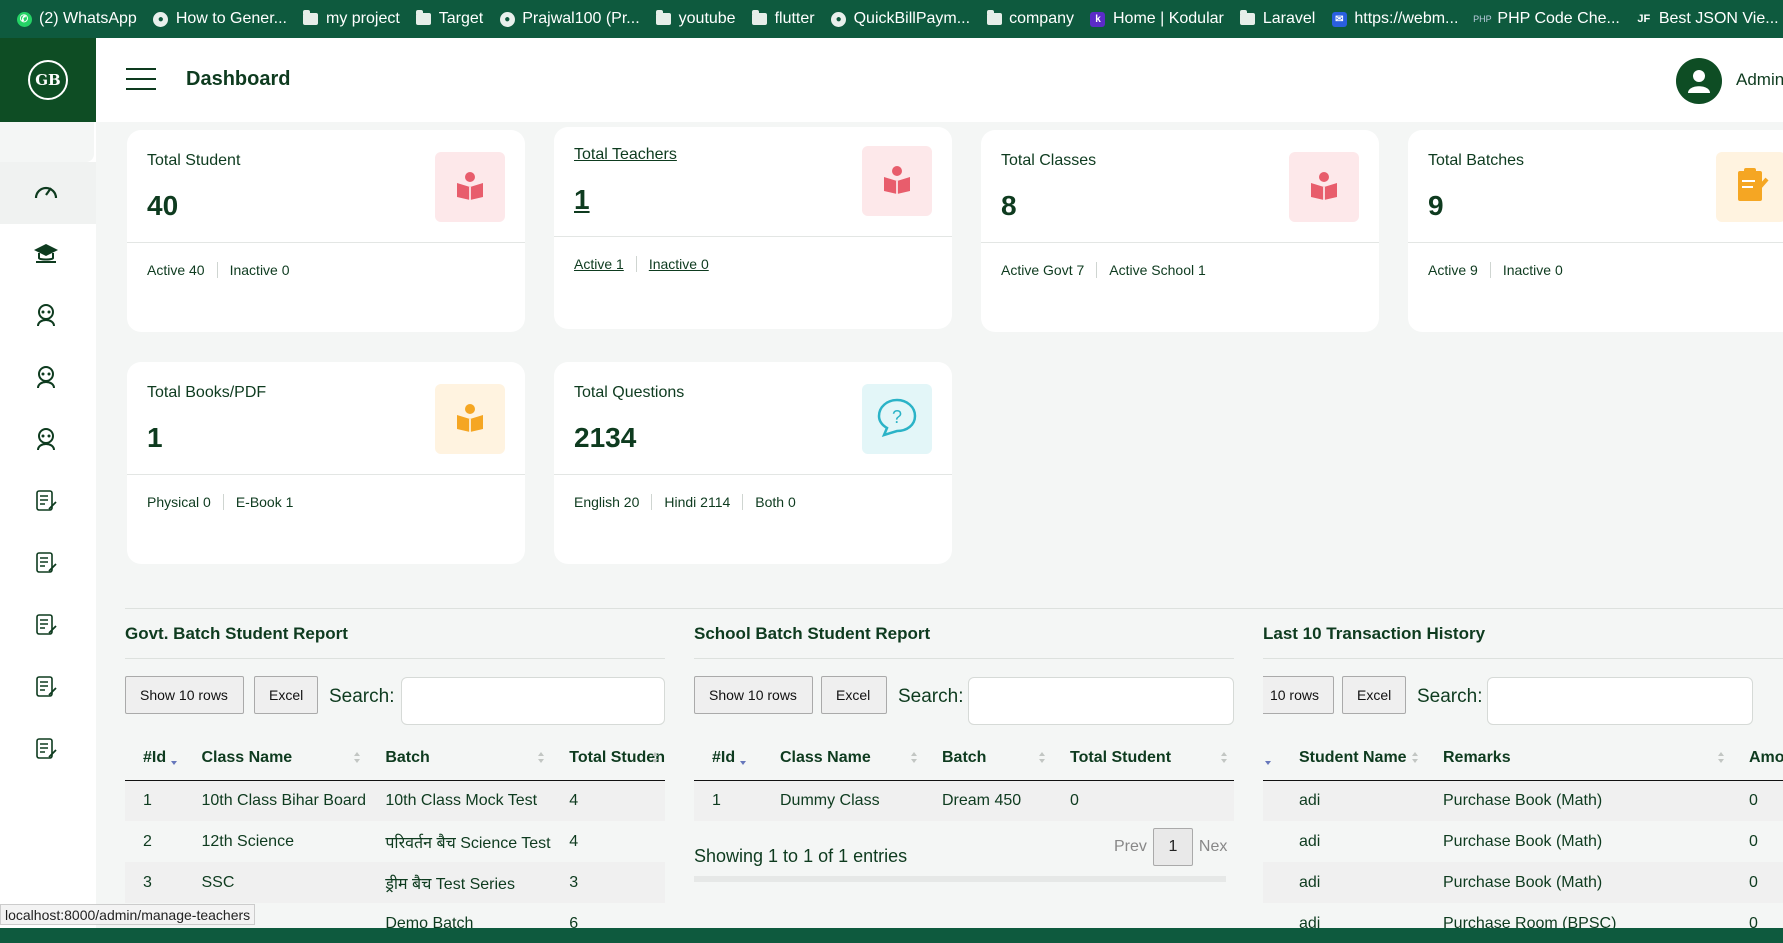  I want to click on bookmark-item: ✆ (2) WhatsApp, so click(76, 19).